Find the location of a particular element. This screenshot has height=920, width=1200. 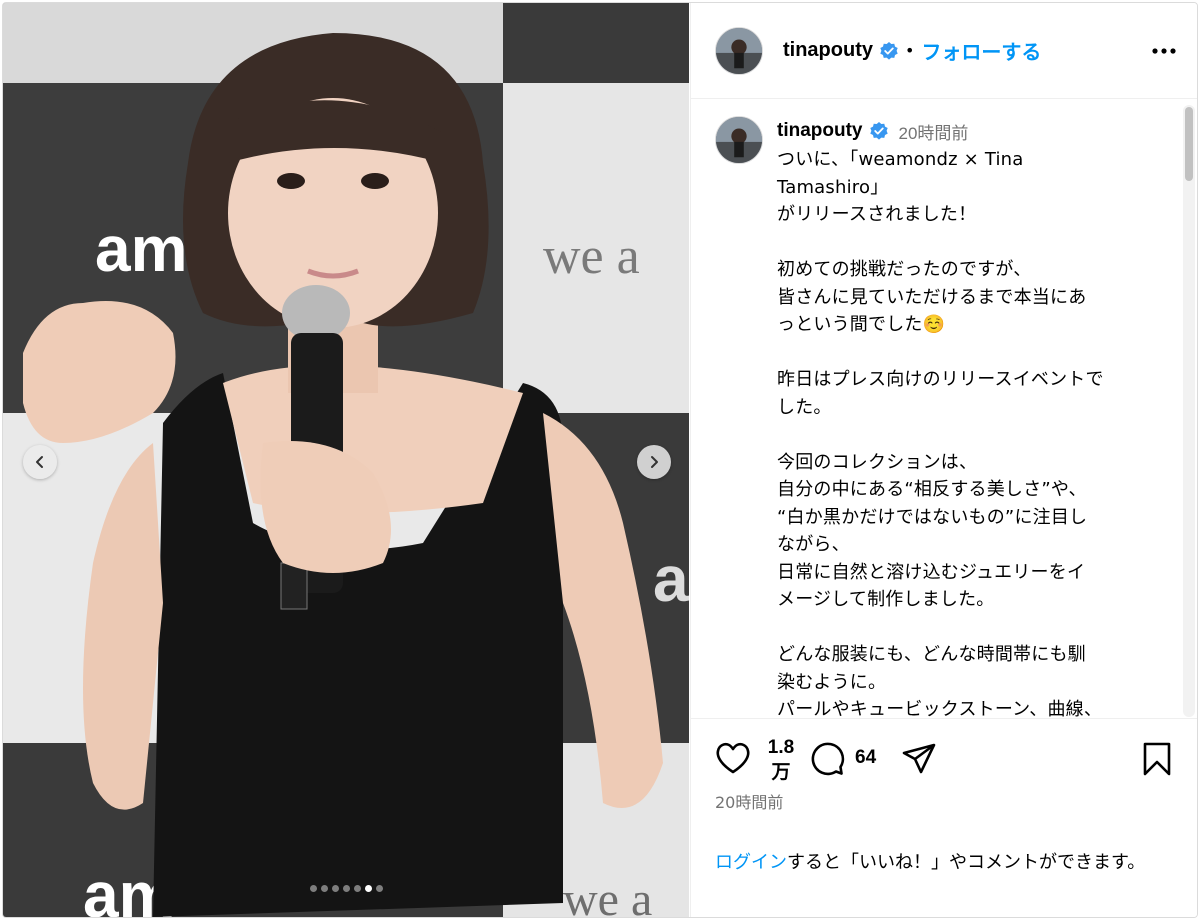

follow-button: フォローする is located at coordinates (981, 50).